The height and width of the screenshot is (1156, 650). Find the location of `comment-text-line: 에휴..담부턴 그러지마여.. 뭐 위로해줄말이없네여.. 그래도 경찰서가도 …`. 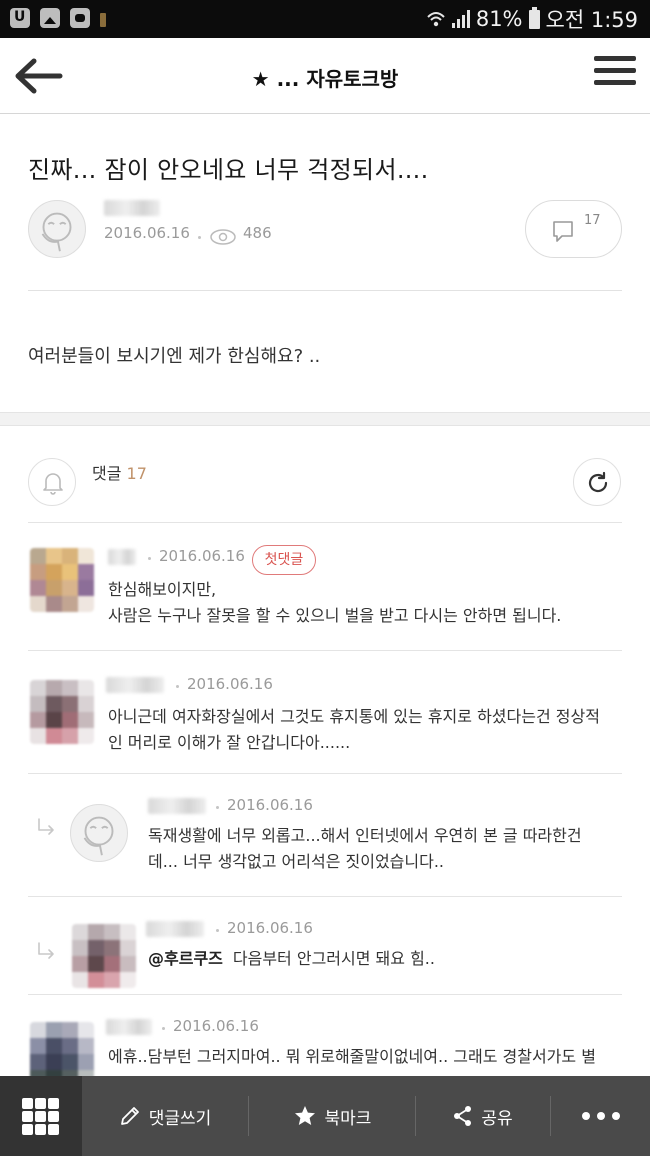

comment-text-line: 에휴..담부턴 그러지마여.. 뭐 위로해줄말이없네여.. 그래도 경찰서가도 … is located at coordinates (352, 1056).